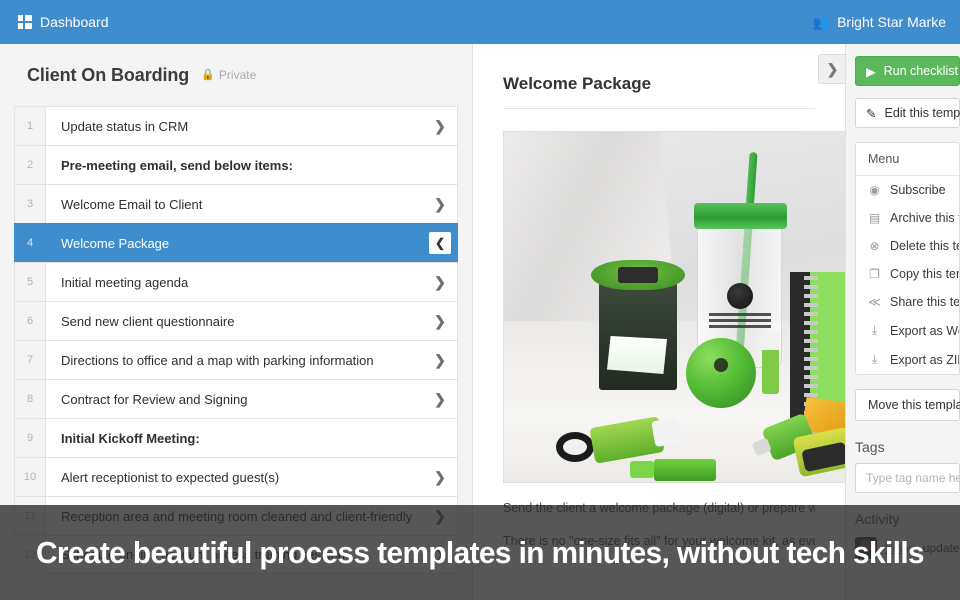 The width and height of the screenshot is (960, 600). I want to click on menu-item: ❐ Copy this tem, so click(907, 274).